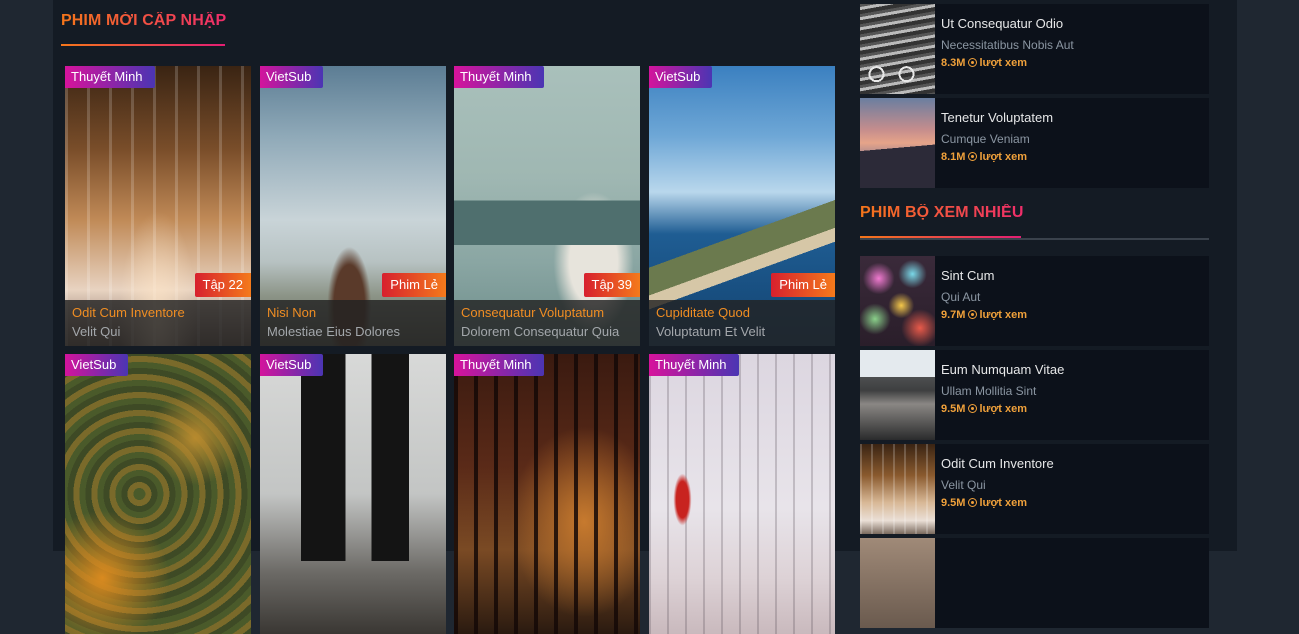  Describe the element at coordinates (742, 312) in the screenshot. I see `movie-title: Cupiditate Quod` at that location.